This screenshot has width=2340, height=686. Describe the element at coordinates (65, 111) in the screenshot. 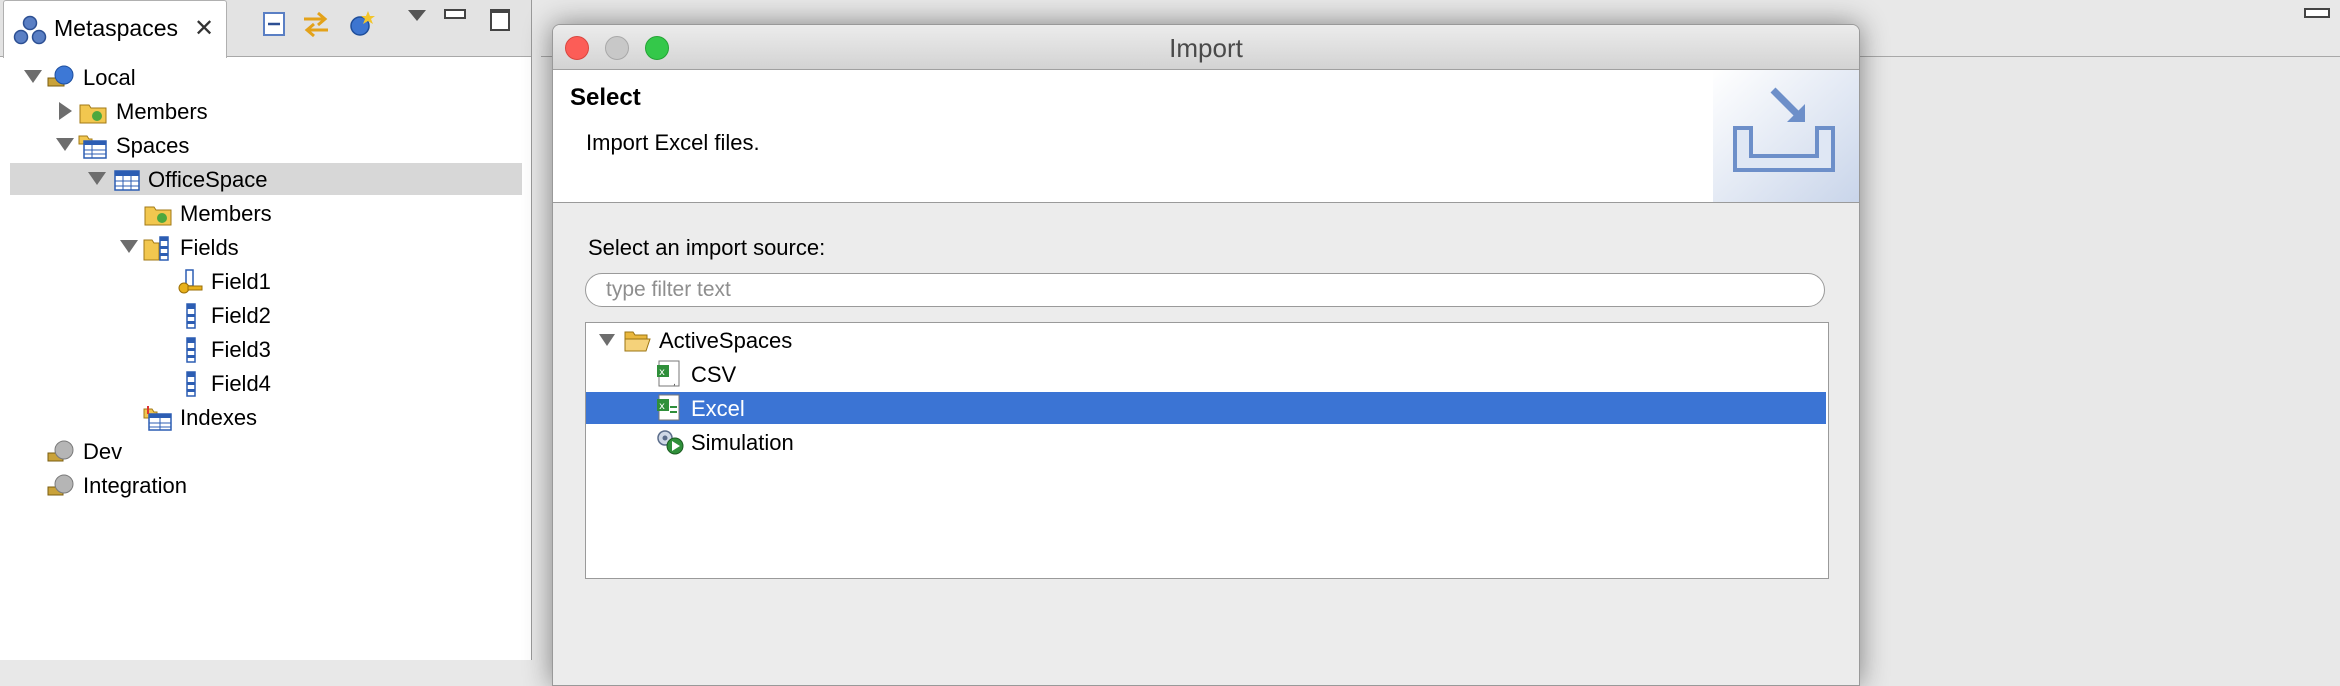

I see `collapsed-chevron-icon` at that location.